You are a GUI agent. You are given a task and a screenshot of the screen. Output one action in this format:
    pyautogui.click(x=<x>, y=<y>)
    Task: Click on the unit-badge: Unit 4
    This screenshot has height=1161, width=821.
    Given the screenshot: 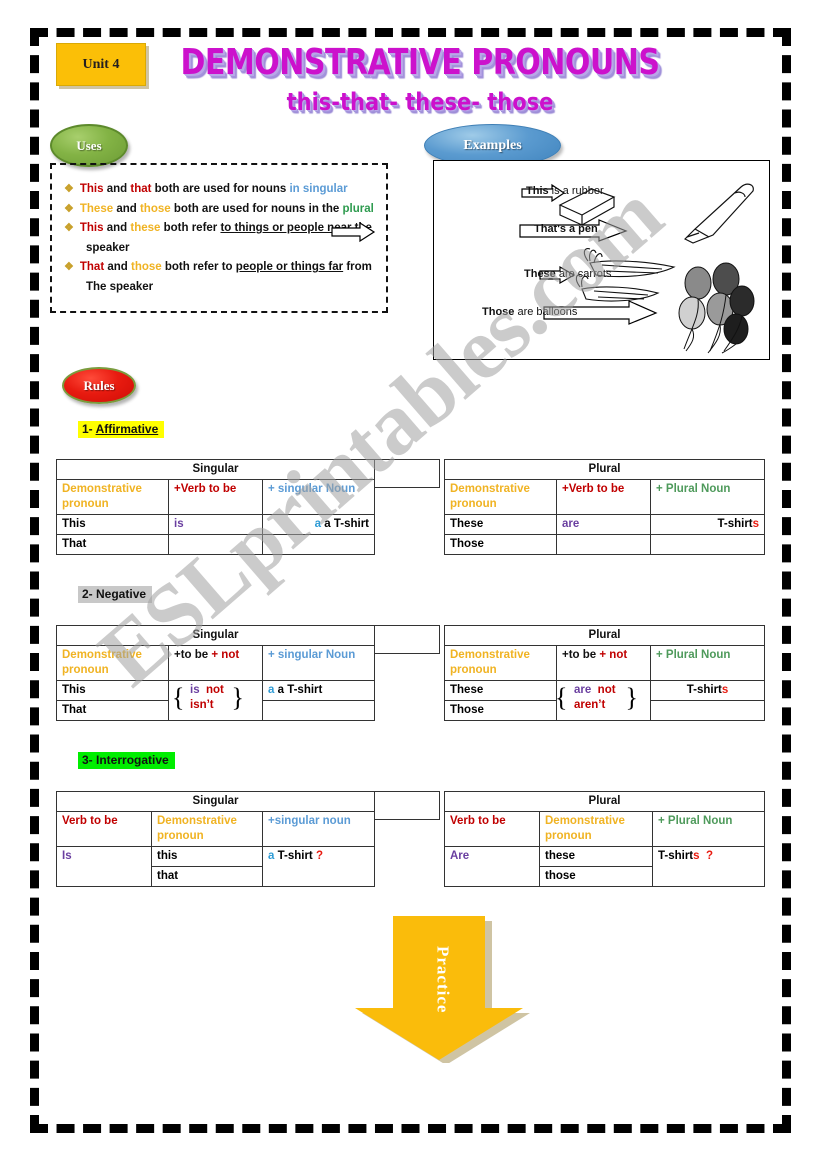 What is the action you would take?
    pyautogui.click(x=101, y=64)
    